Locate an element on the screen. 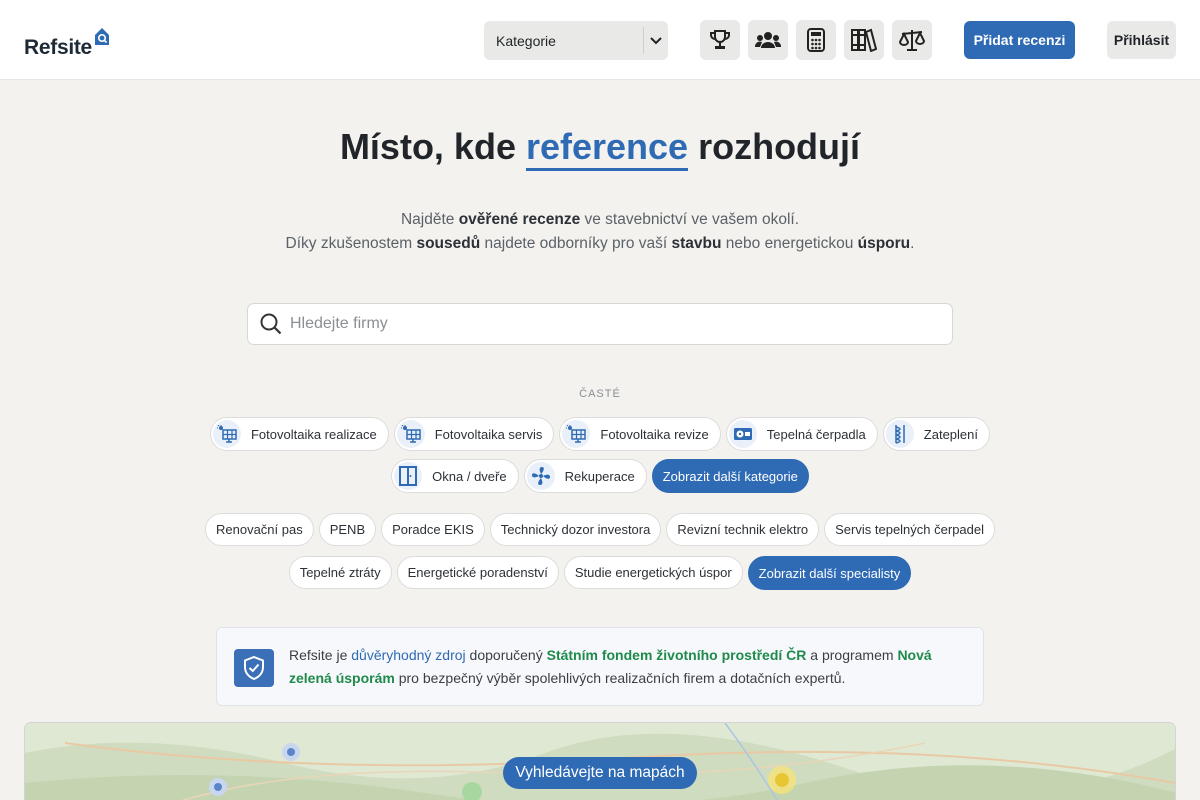 This screenshot has width=1200, height=800. category-chip-fotovoltaika-realizace: Fotovoltaika realizace is located at coordinates (299, 434).